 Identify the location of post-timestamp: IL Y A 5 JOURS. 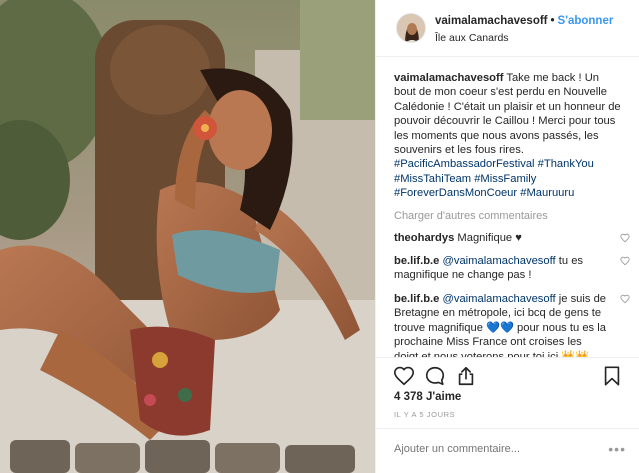
(425, 414).